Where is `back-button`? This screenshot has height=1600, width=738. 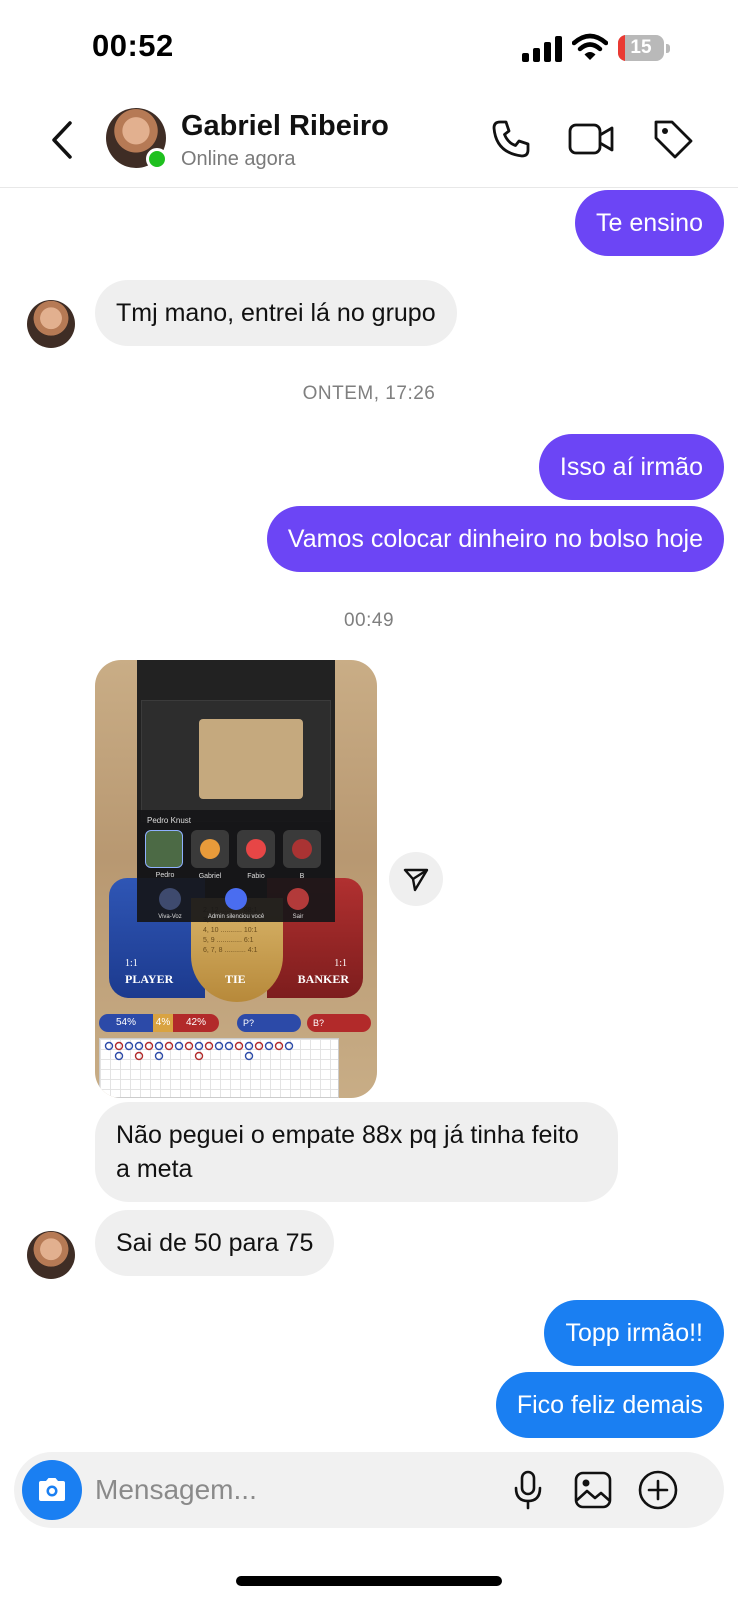
back-button is located at coordinates (62, 140).